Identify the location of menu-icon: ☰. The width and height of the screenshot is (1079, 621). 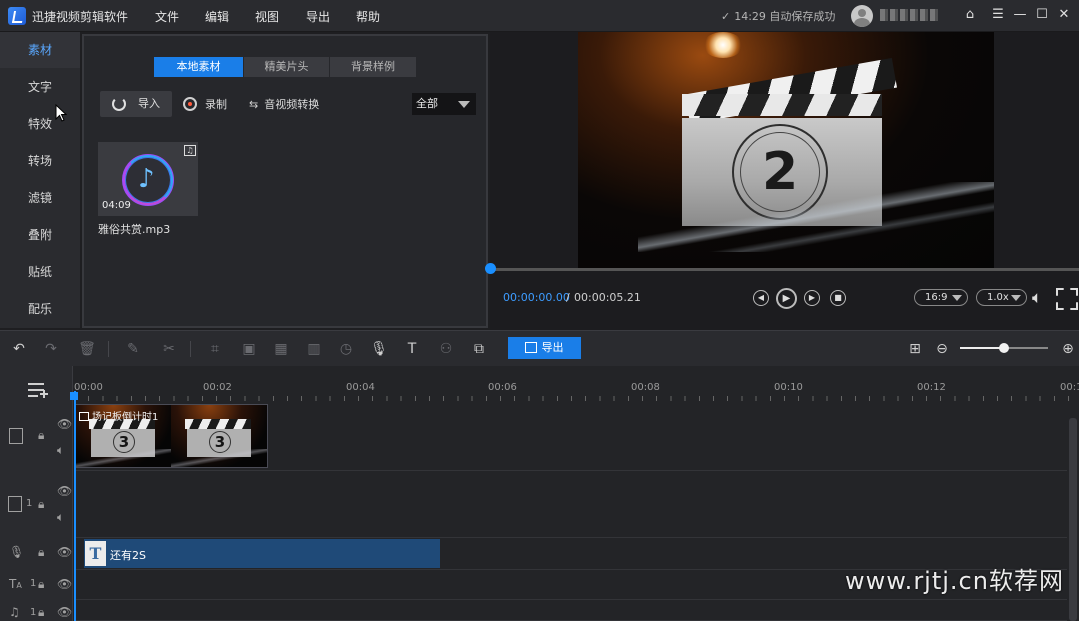
(998, 15).